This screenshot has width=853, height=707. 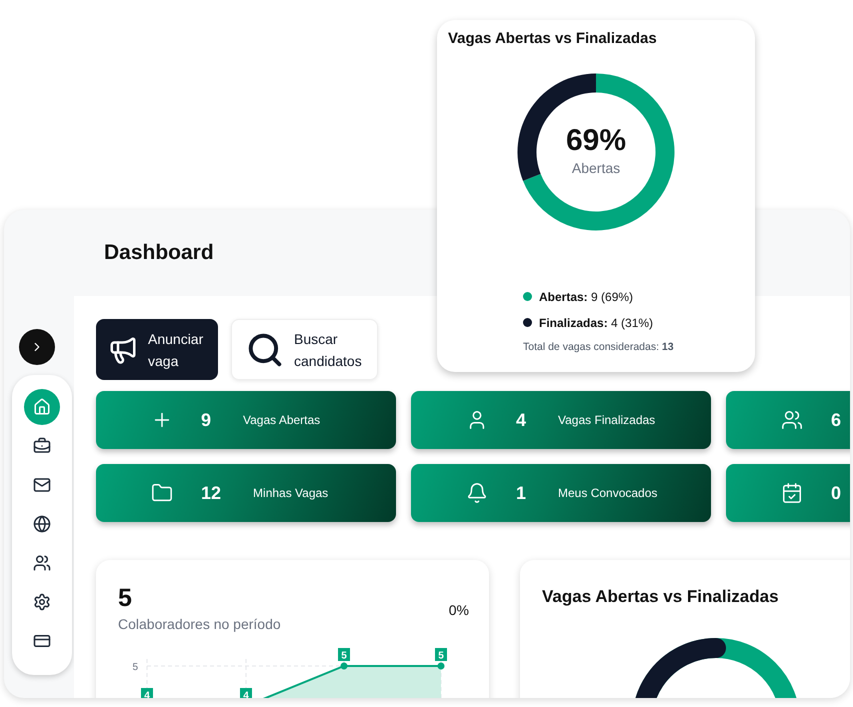 I want to click on folder-icon, so click(x=162, y=493).